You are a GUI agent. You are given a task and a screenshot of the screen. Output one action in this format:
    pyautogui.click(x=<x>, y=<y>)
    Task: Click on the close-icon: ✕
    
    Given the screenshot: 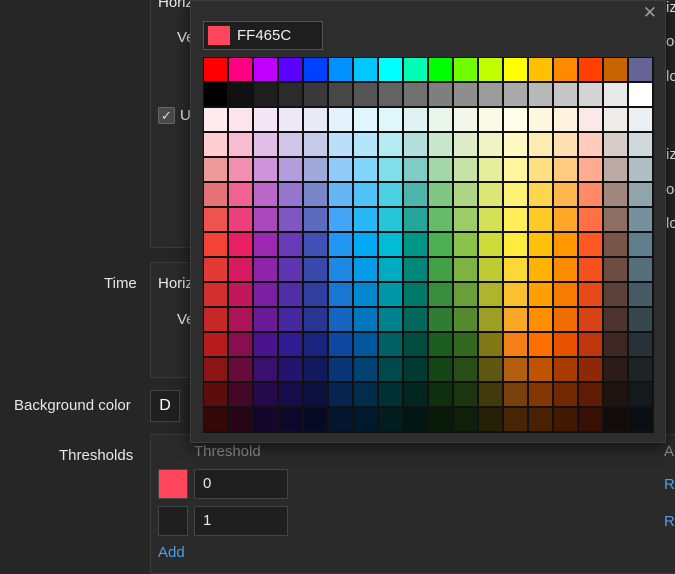 What is the action you would take?
    pyautogui.click(x=650, y=13)
    